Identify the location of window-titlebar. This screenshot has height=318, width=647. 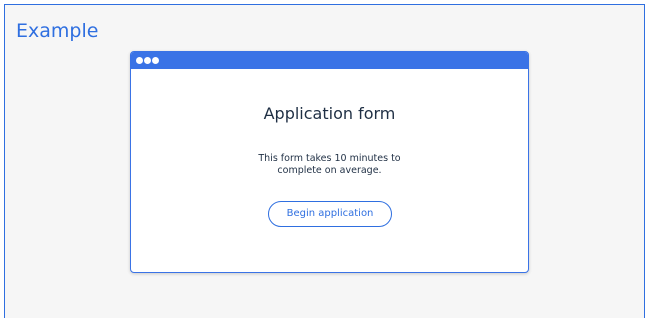
(329, 60).